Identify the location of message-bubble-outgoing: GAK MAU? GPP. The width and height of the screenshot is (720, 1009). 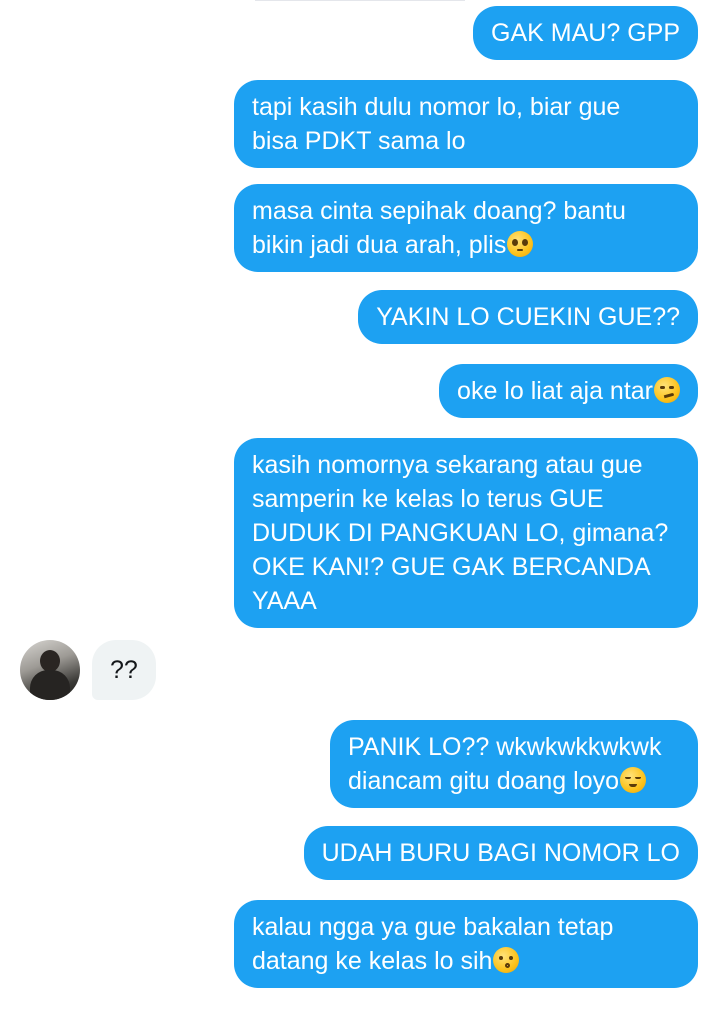
(585, 33).